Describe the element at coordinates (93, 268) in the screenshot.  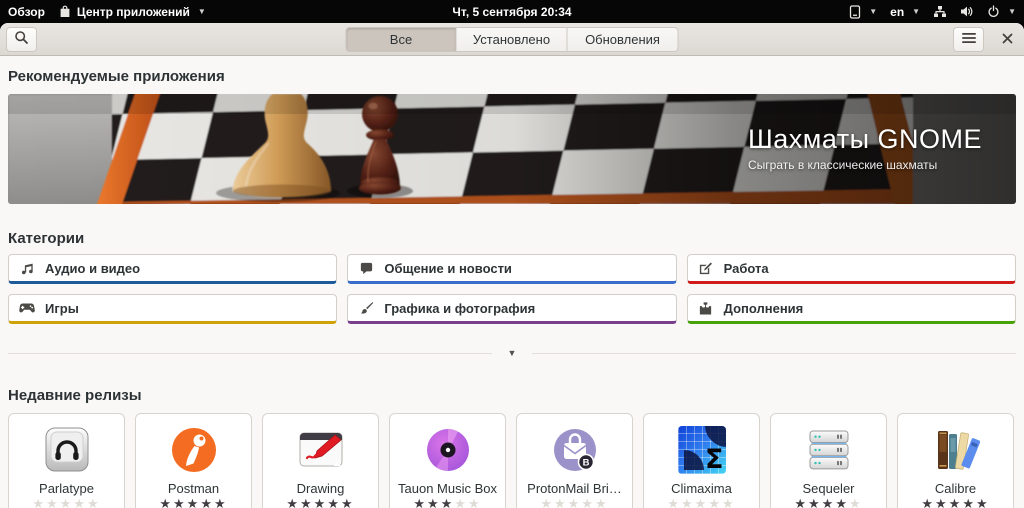
I see `category-label: Аудио и видео` at that location.